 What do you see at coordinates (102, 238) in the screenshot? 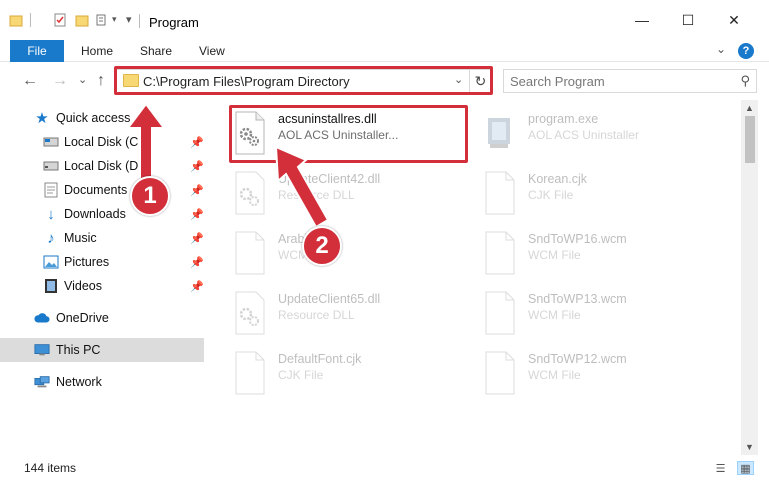
I see `sidebar-item-music: ♪ Music 📌` at bounding box center [102, 238].